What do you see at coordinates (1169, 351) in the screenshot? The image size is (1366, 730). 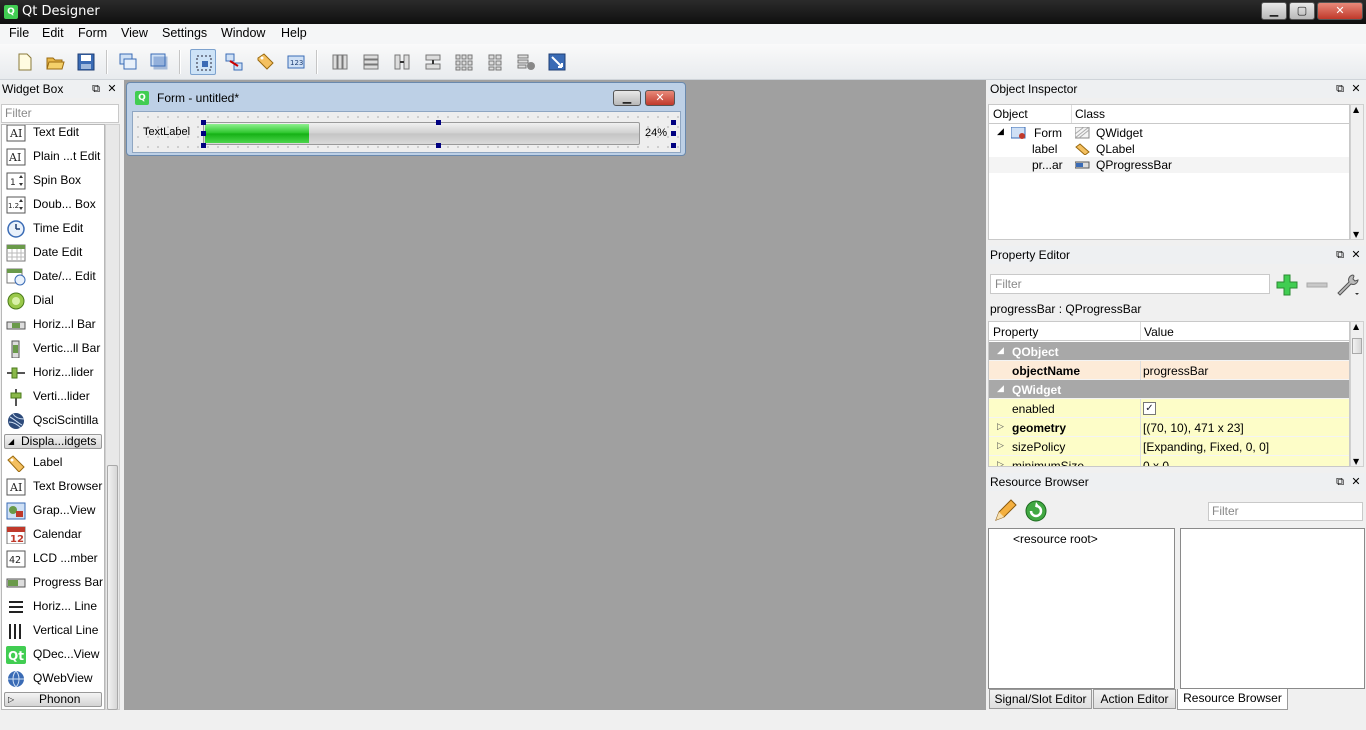 I see `property-group-qobject: ◢ QObject` at bounding box center [1169, 351].